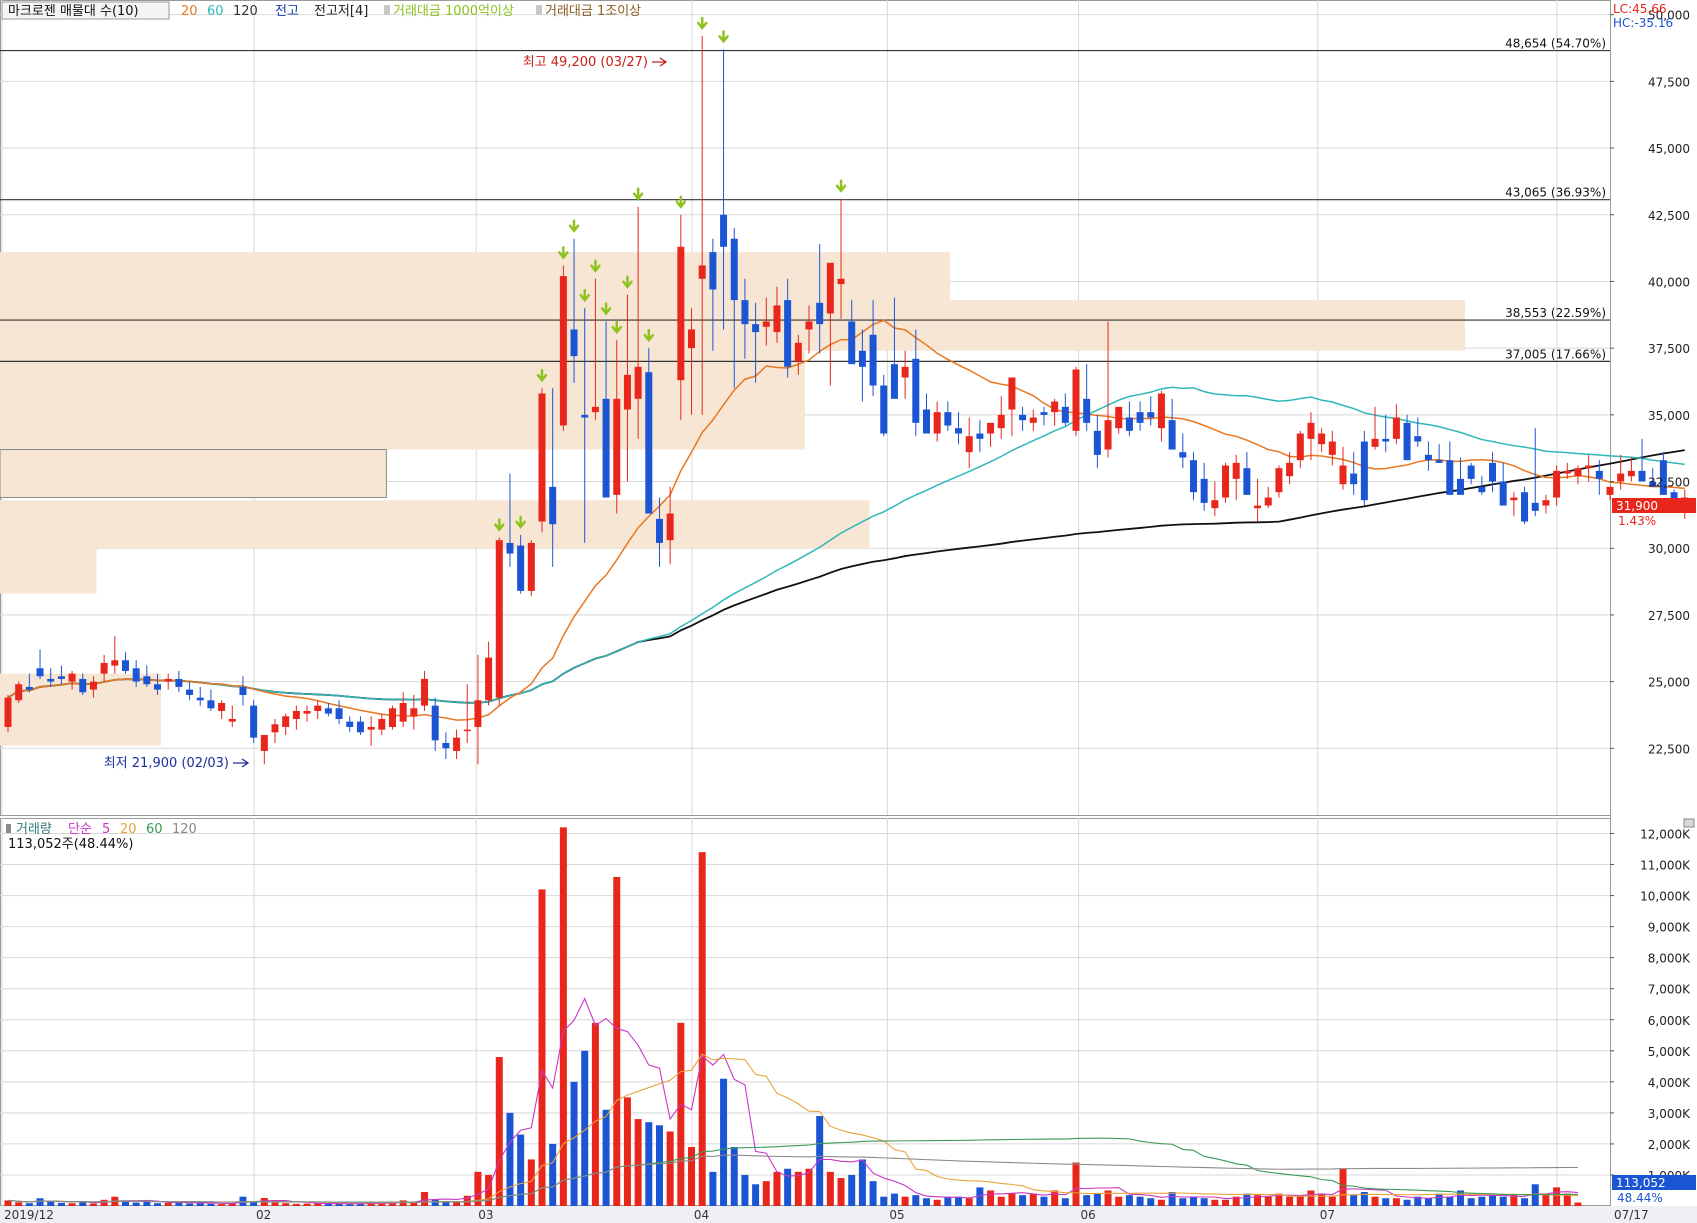  I want to click on price-tick-label: 30,000, so click(1669, 549).